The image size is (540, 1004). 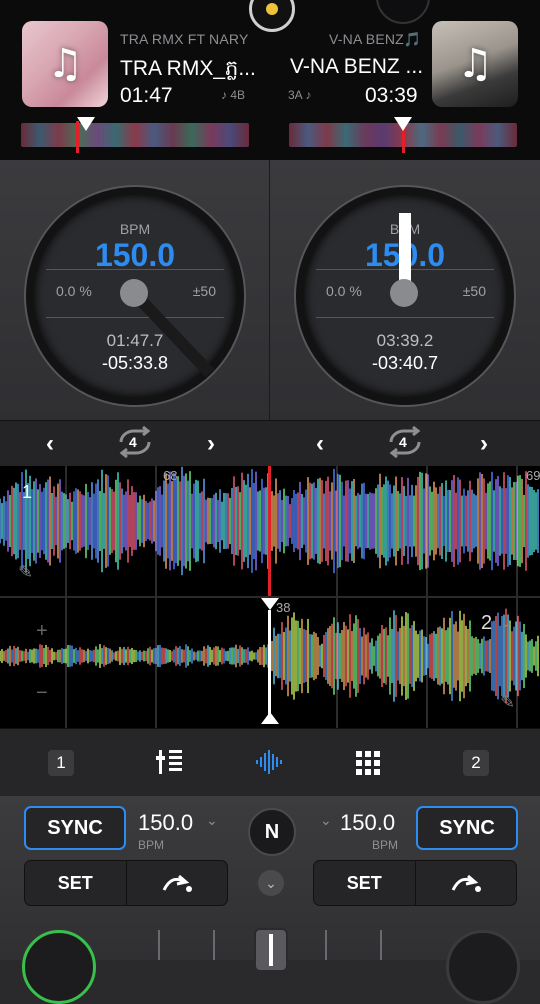 I want to click on deck-a-artist: TRA RMX FT NARY, so click(x=184, y=39).